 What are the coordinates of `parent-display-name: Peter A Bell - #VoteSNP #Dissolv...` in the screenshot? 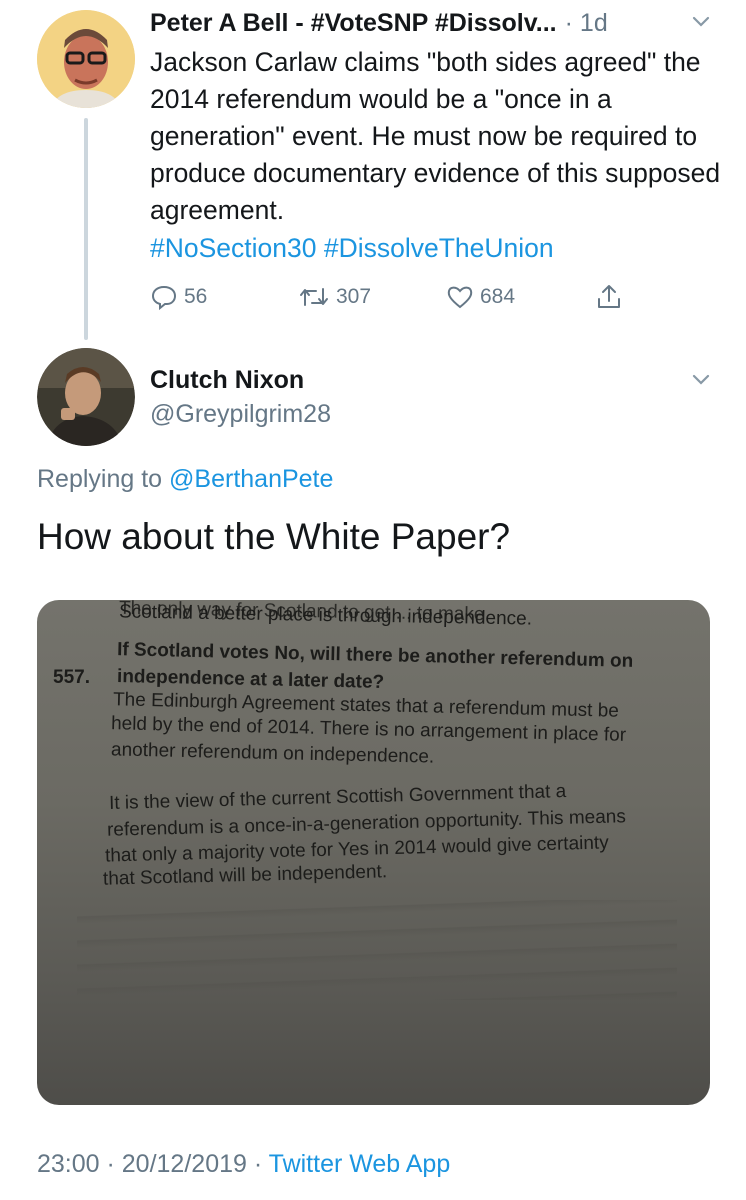 It's located at (353, 23).